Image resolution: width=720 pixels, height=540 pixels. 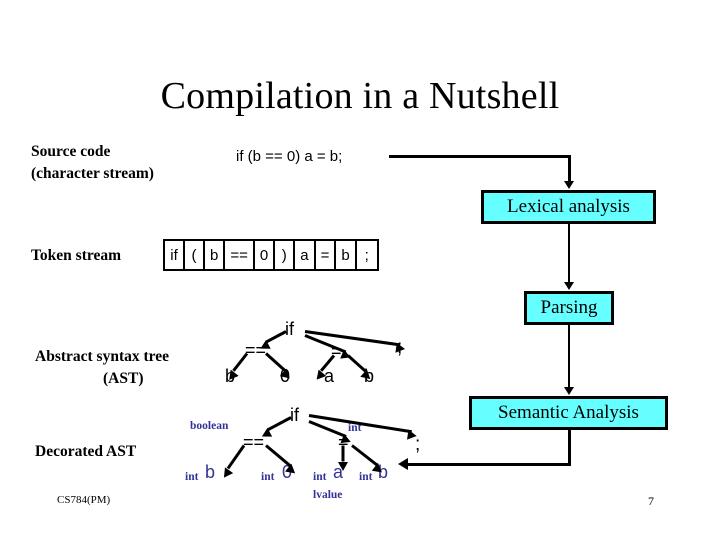 I want to click on token-cell: ), so click(x=285, y=255).